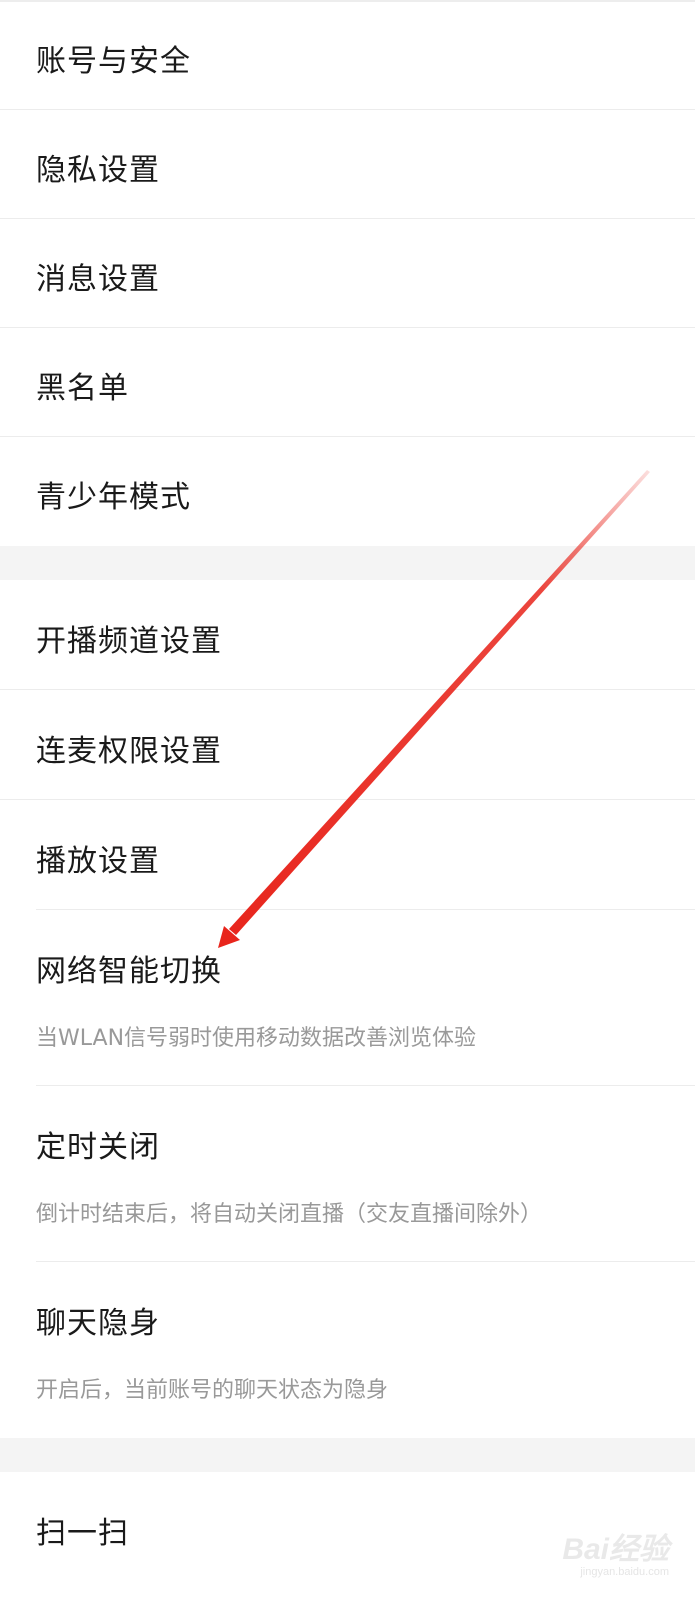  What do you see at coordinates (98, 861) in the screenshot?
I see `settings-item-label: 播放设置` at bounding box center [98, 861].